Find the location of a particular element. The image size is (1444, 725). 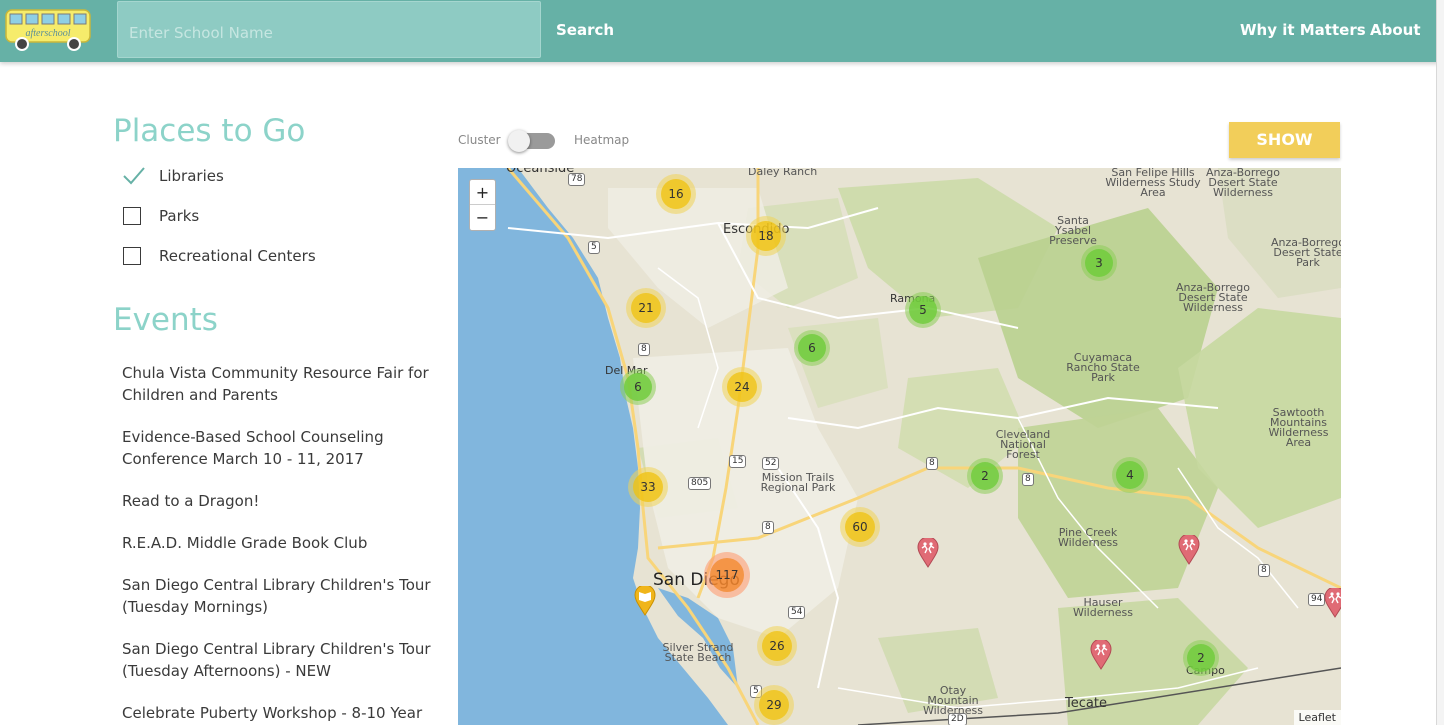

cluster-count: 60 is located at coordinates (860, 527).